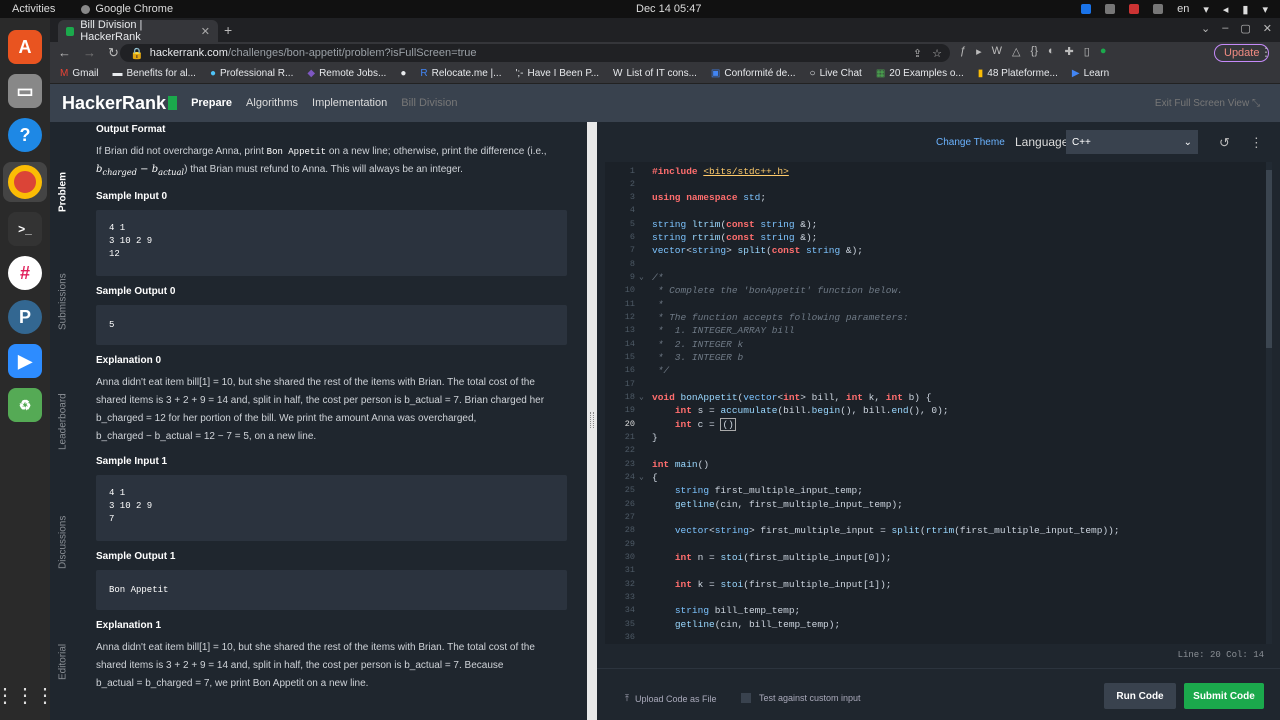 Image resolution: width=1280 pixels, height=720 pixels. What do you see at coordinates (629, 344) in the screenshot?
I see `line-number: 14` at bounding box center [629, 344].